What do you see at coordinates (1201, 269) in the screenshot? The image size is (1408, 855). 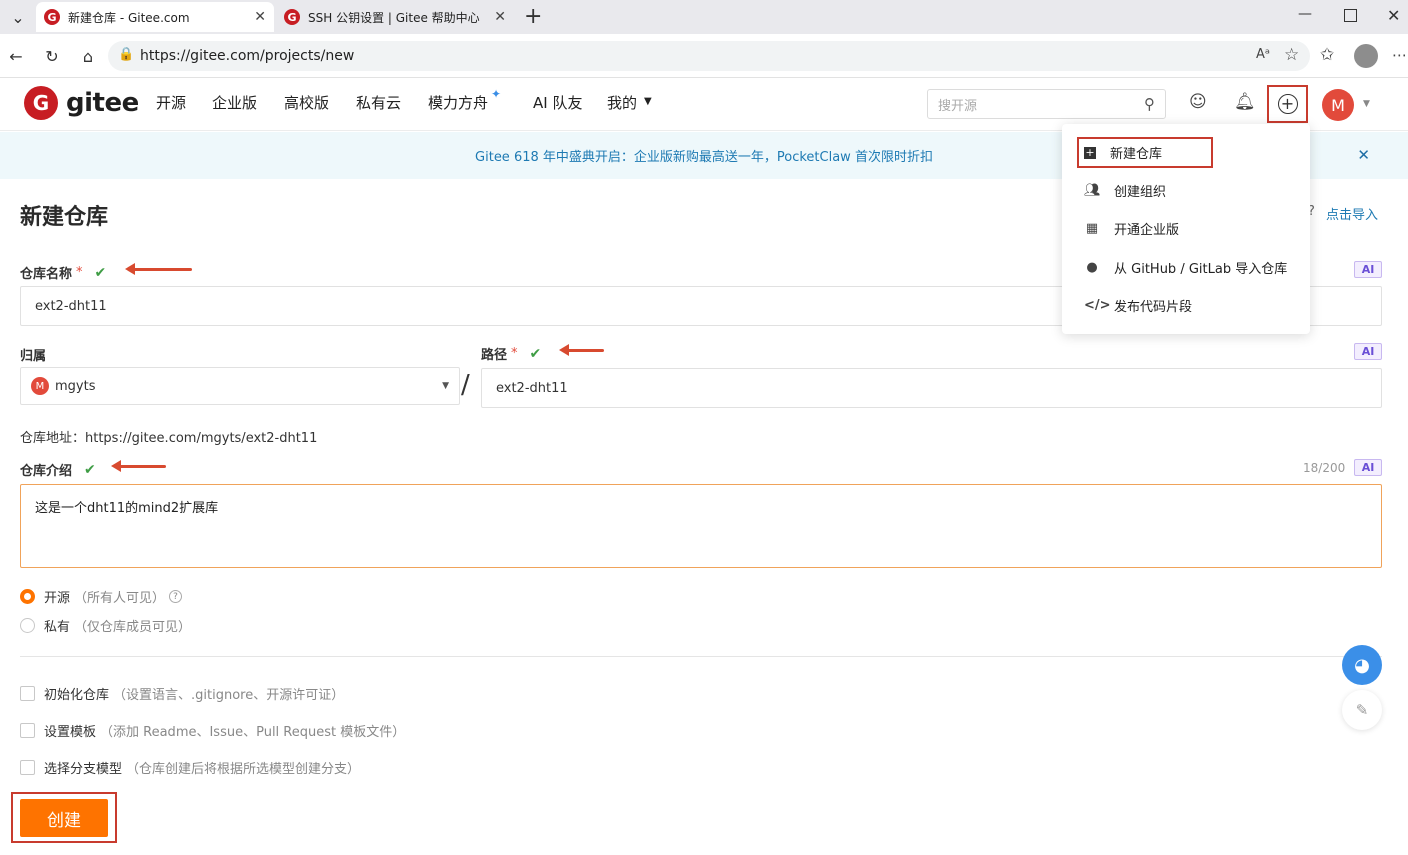 I see `menu-label: 从 GitHub / GitLab 导入仓库` at bounding box center [1201, 269].